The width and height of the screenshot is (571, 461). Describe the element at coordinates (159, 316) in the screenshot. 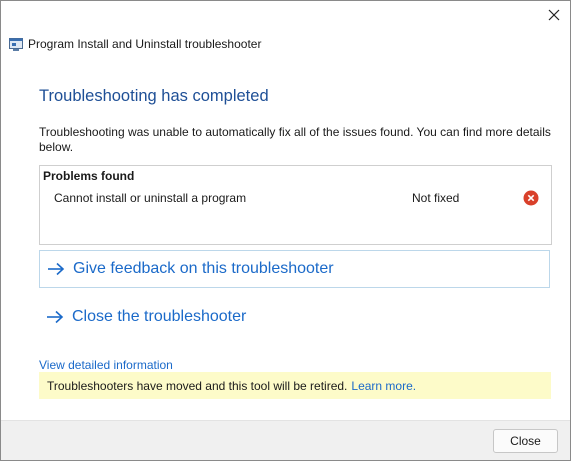

I see `close-troubleshooter-label: Close the troubleshooter` at that location.